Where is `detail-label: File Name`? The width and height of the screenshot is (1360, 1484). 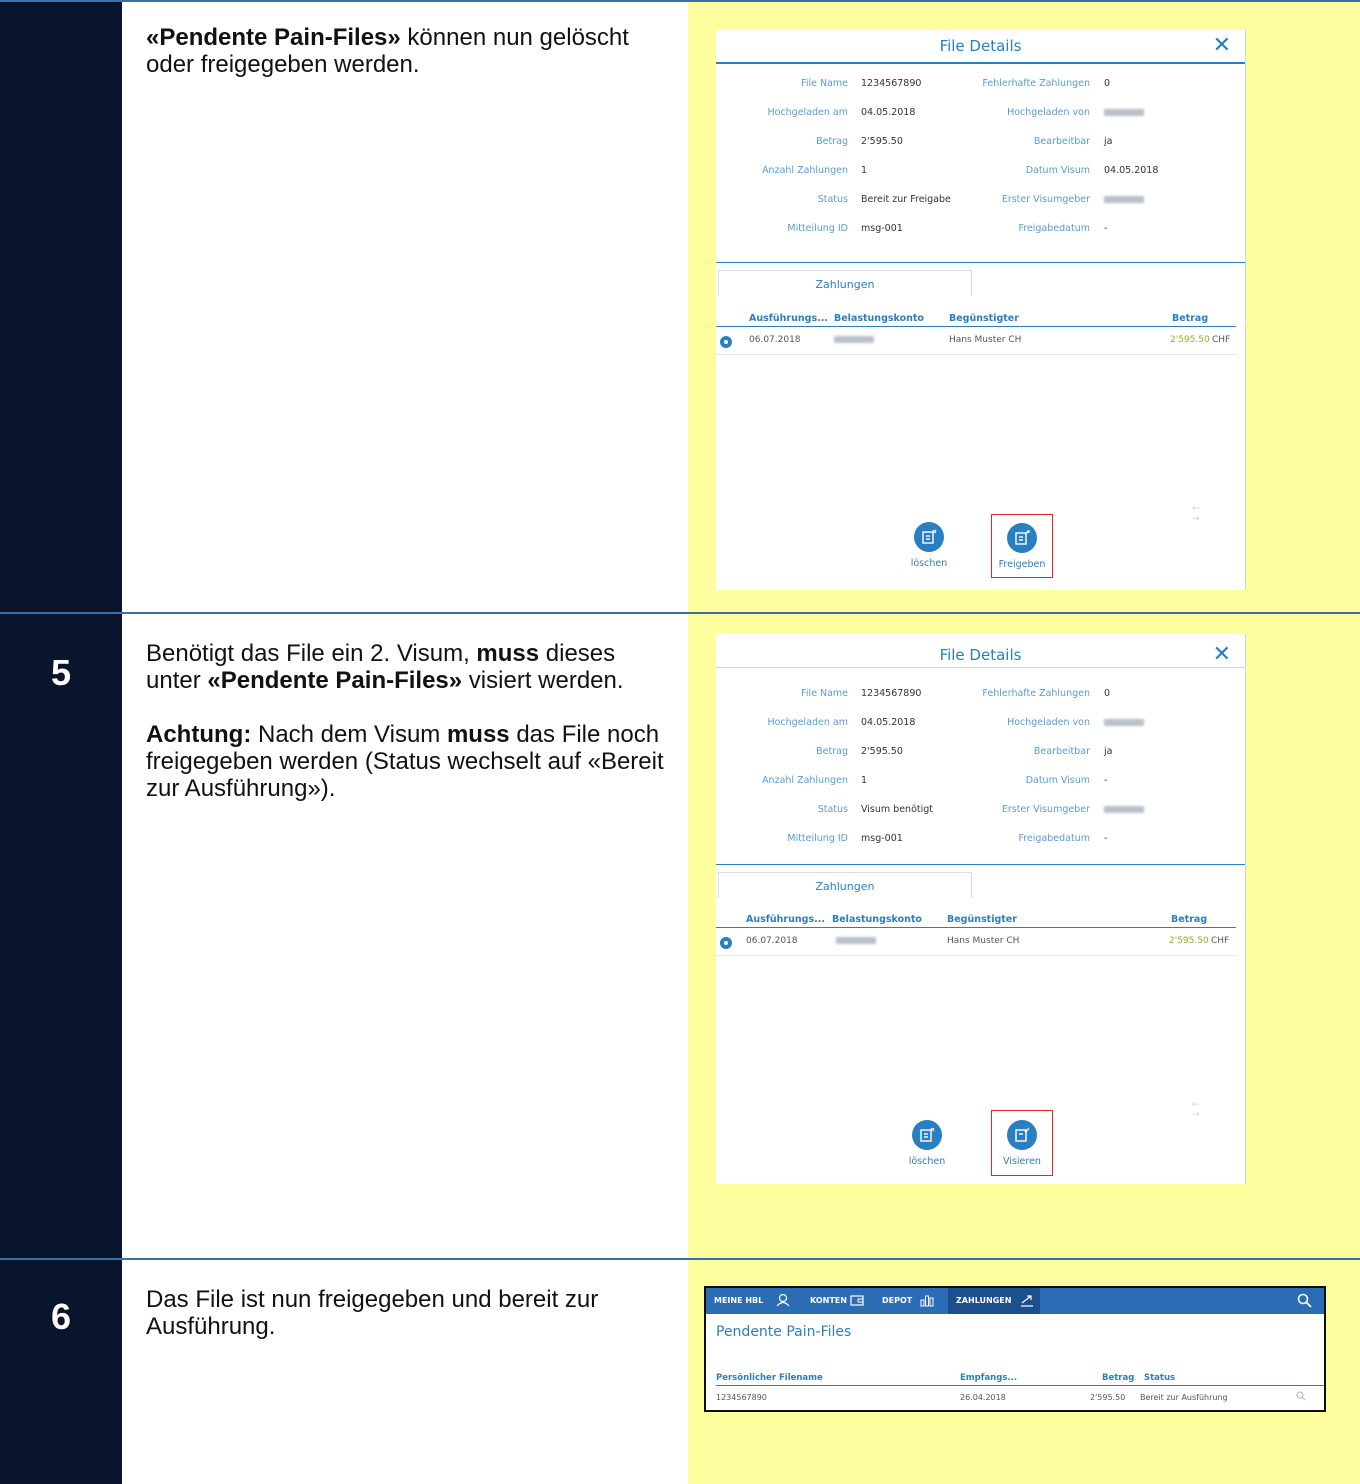 detail-label: File Name is located at coordinates (824, 83).